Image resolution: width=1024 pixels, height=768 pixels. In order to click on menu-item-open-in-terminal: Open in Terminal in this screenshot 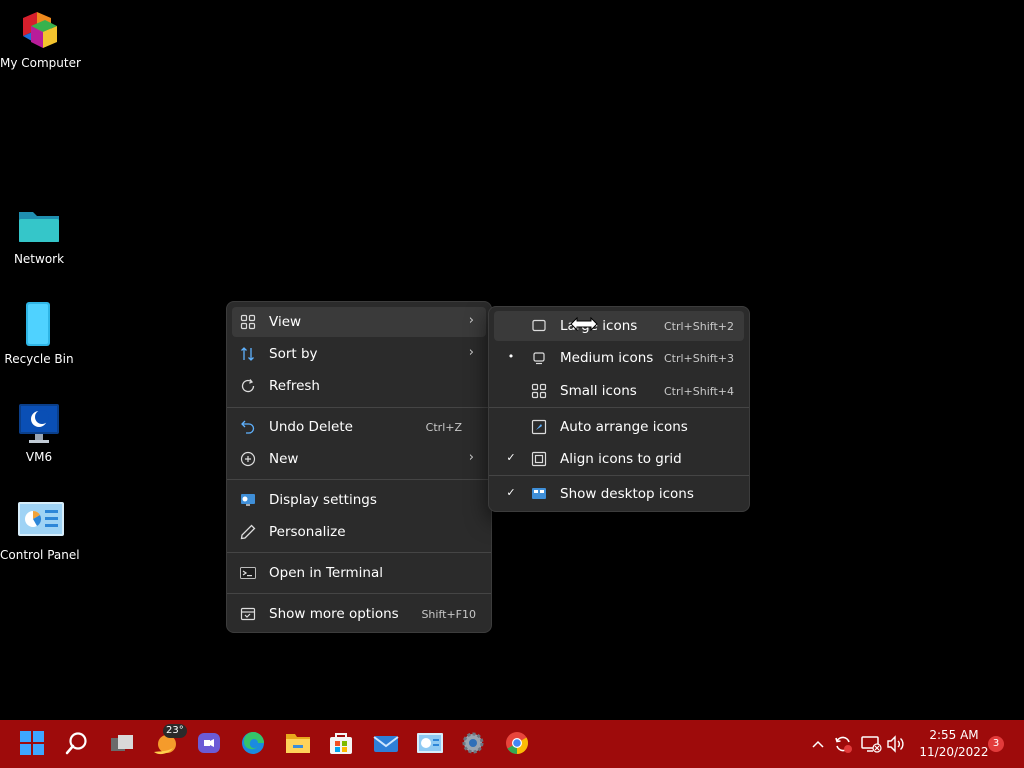, I will do `click(359, 573)`.